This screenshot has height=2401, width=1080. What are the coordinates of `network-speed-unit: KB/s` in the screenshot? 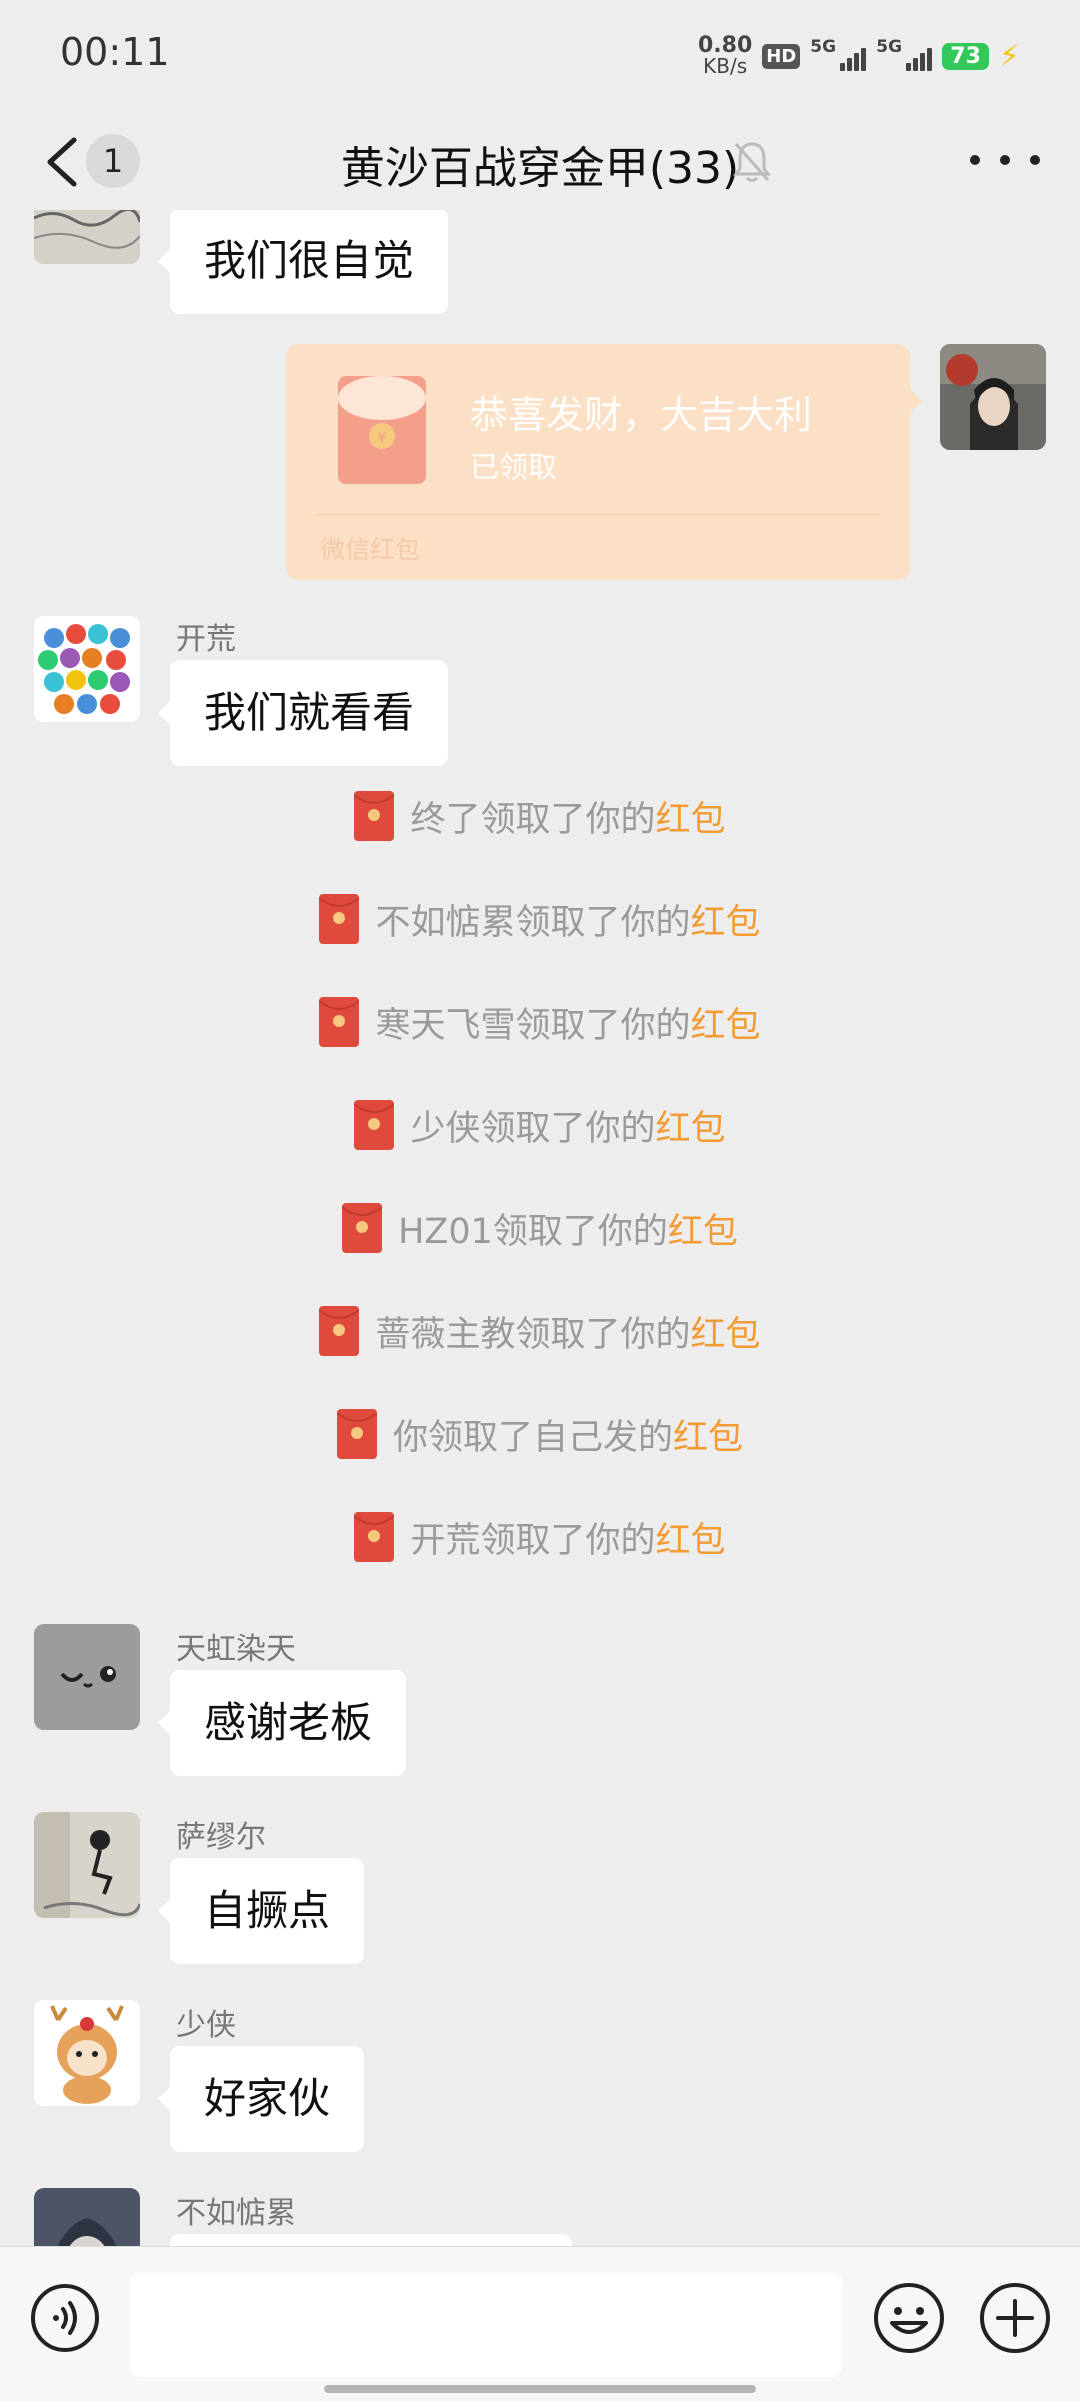 It's located at (725, 66).